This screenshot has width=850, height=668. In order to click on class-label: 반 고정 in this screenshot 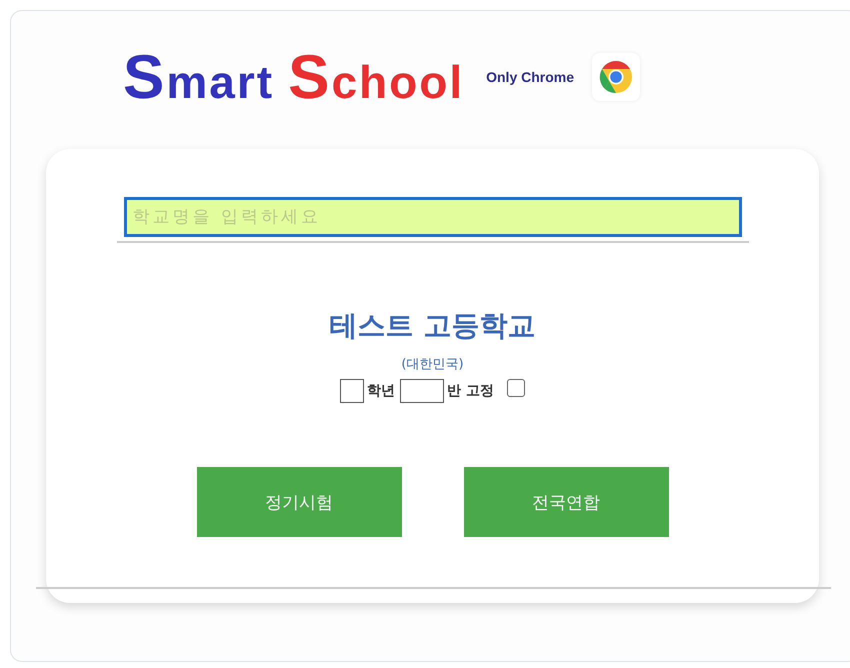, I will do `click(470, 391)`.